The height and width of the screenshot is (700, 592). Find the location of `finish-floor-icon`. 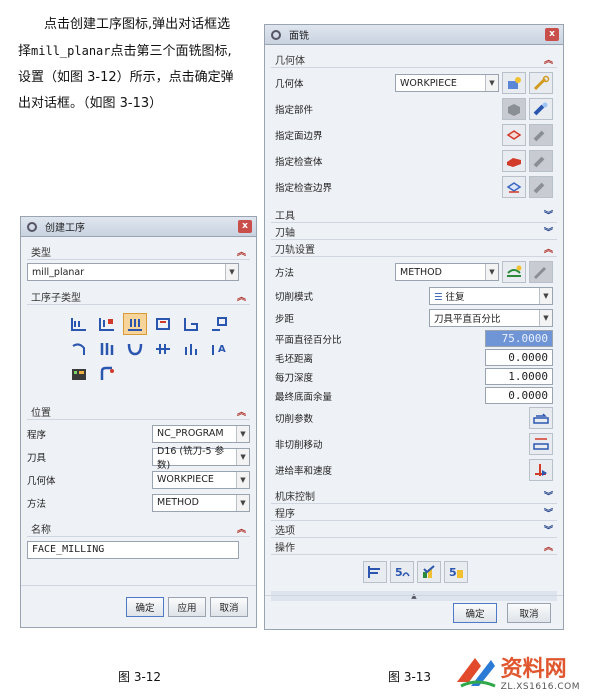

finish-floor-icon is located at coordinates (135, 349).